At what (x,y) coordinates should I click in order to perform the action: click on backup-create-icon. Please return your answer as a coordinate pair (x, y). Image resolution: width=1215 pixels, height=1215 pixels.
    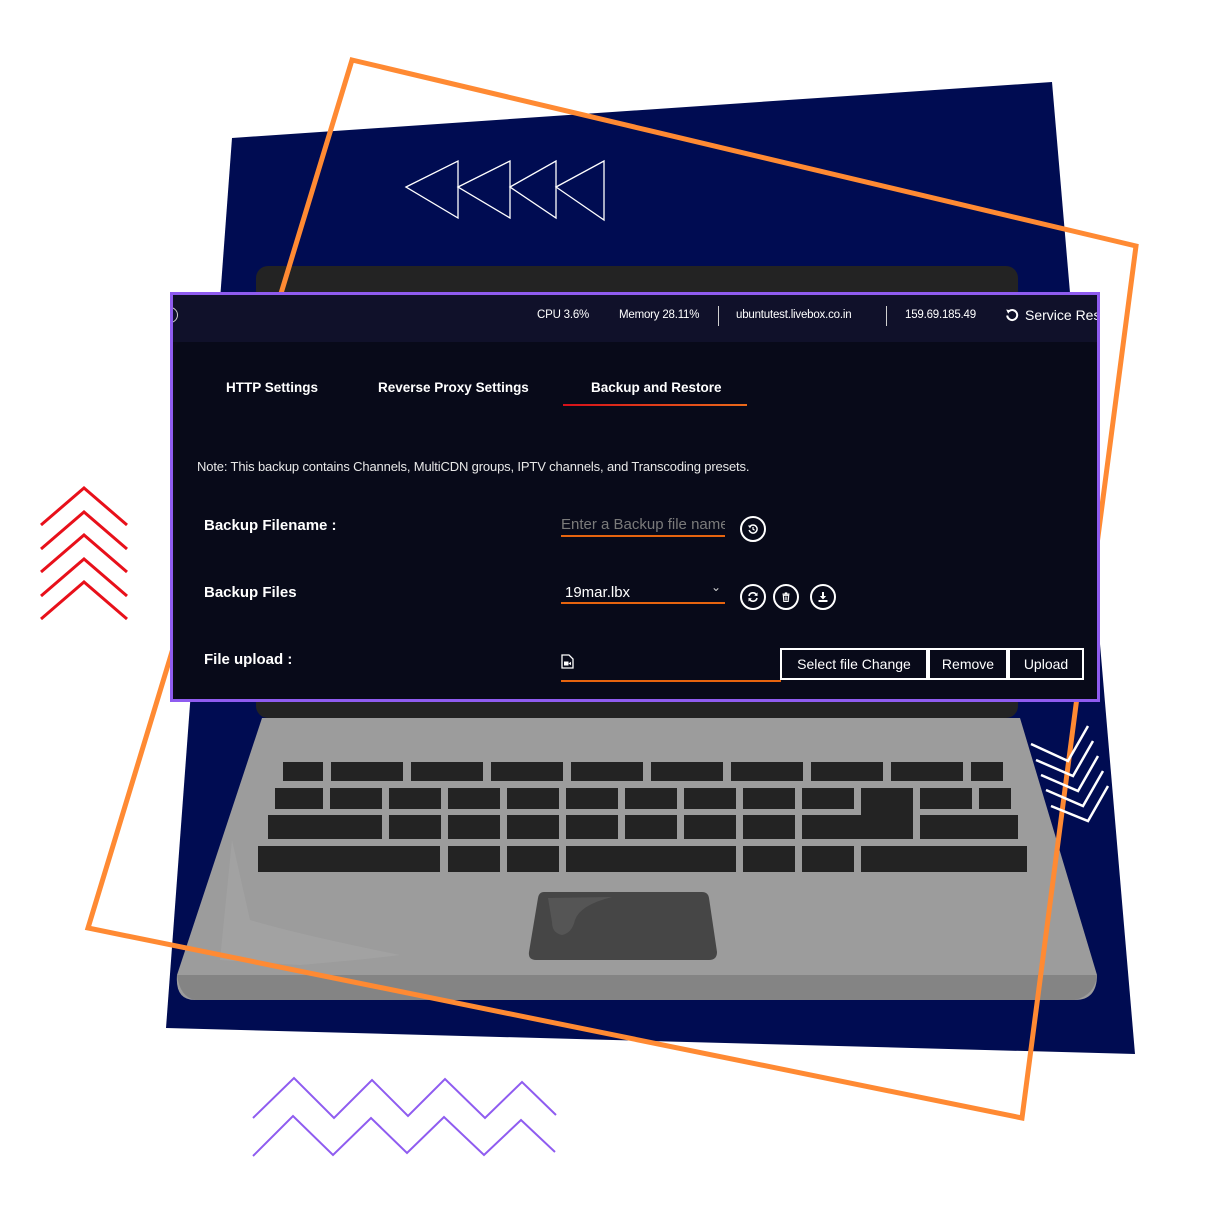
    Looking at the image, I should click on (753, 529).